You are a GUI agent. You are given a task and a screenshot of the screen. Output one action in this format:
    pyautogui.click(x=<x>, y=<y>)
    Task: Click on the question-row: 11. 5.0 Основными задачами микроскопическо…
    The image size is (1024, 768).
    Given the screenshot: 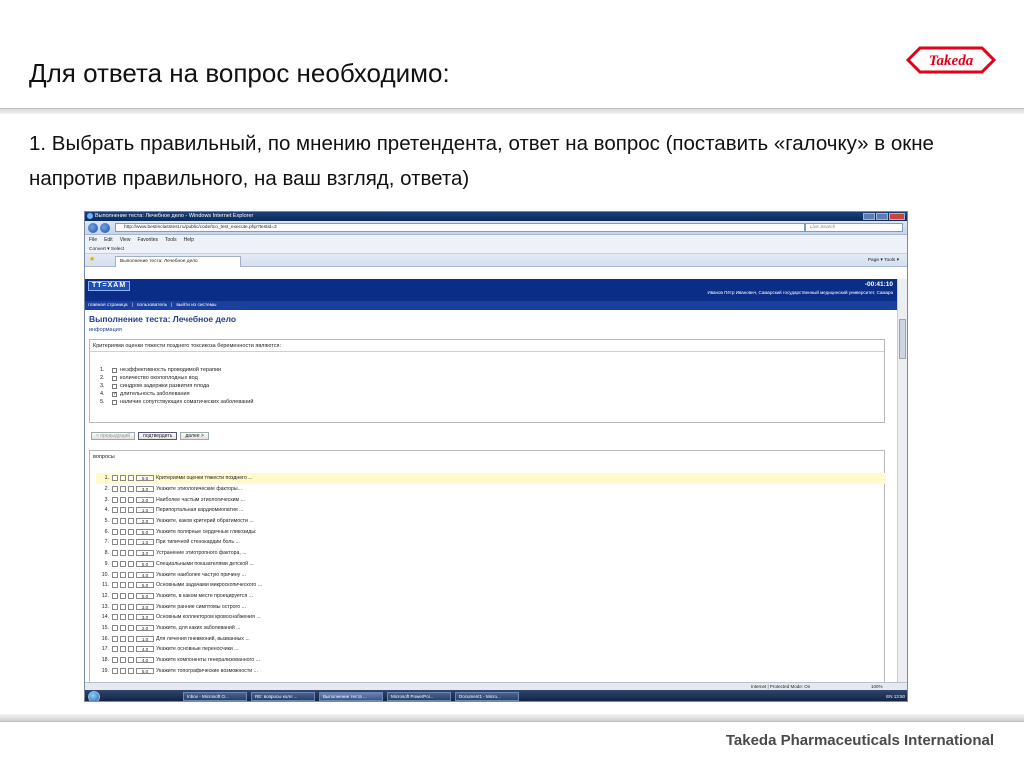 What is the action you would take?
    pyautogui.click(x=491, y=585)
    